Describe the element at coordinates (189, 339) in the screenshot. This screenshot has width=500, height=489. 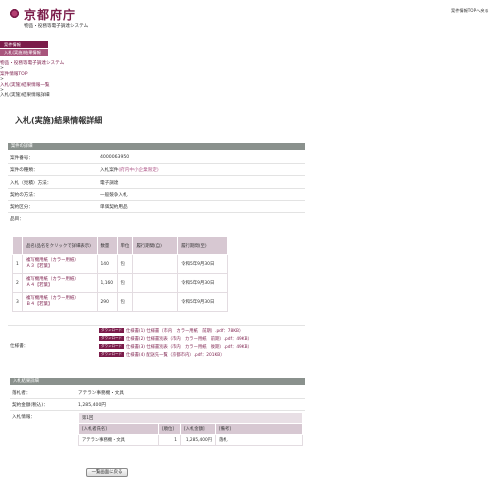
I see `spec-file-link: 仕様書(2) 仕様書別表（市内 カラー用紙 前期）.pdf：49KB）` at that location.